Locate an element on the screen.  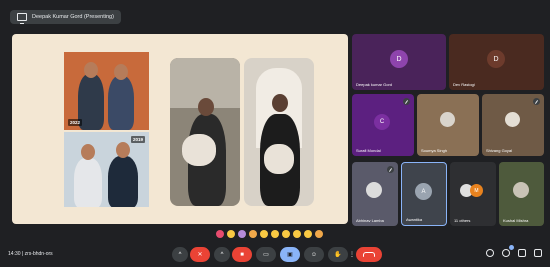
raise-hand-button: ✋ is located at coordinates (338, 254).